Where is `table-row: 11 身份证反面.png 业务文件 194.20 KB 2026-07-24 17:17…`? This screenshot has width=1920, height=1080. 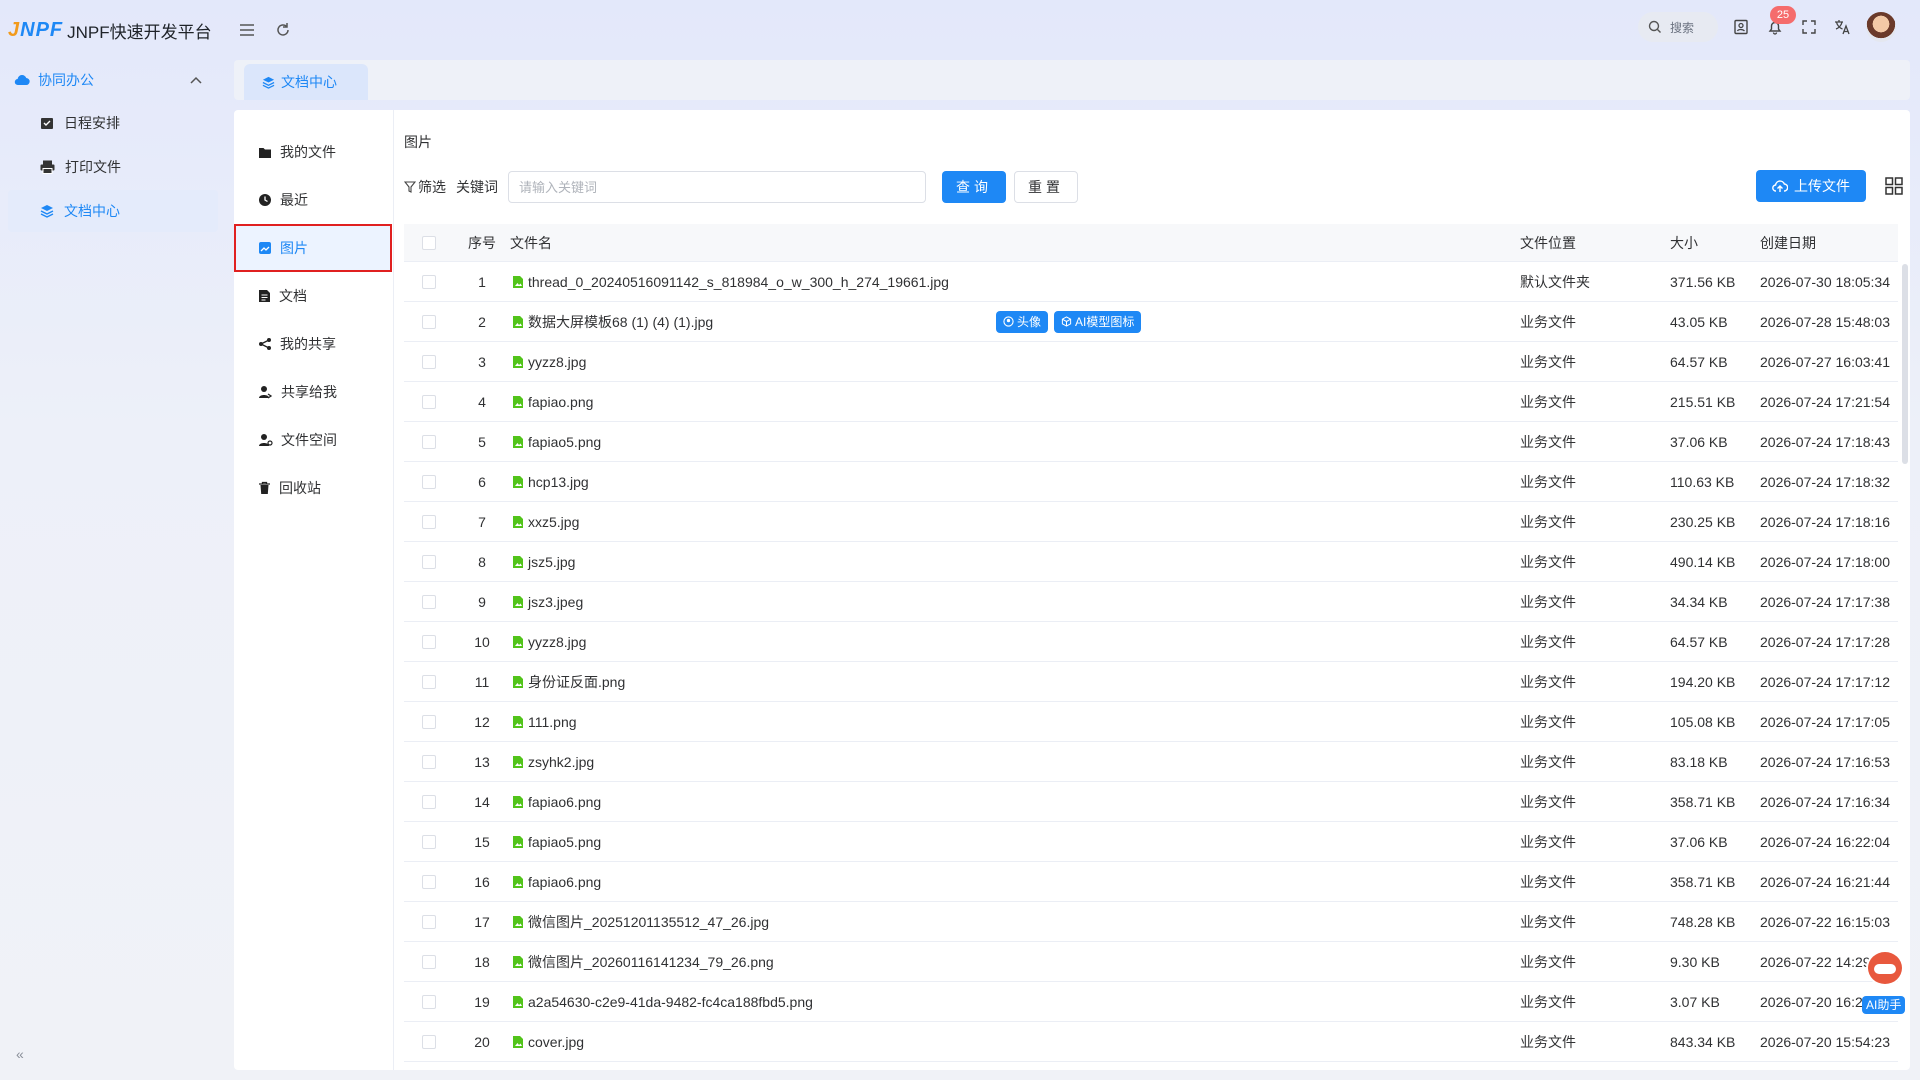
table-row: 11 身份证反面.png 业务文件 194.20 KB 2026-07-24 17:17… is located at coordinates (1151, 682).